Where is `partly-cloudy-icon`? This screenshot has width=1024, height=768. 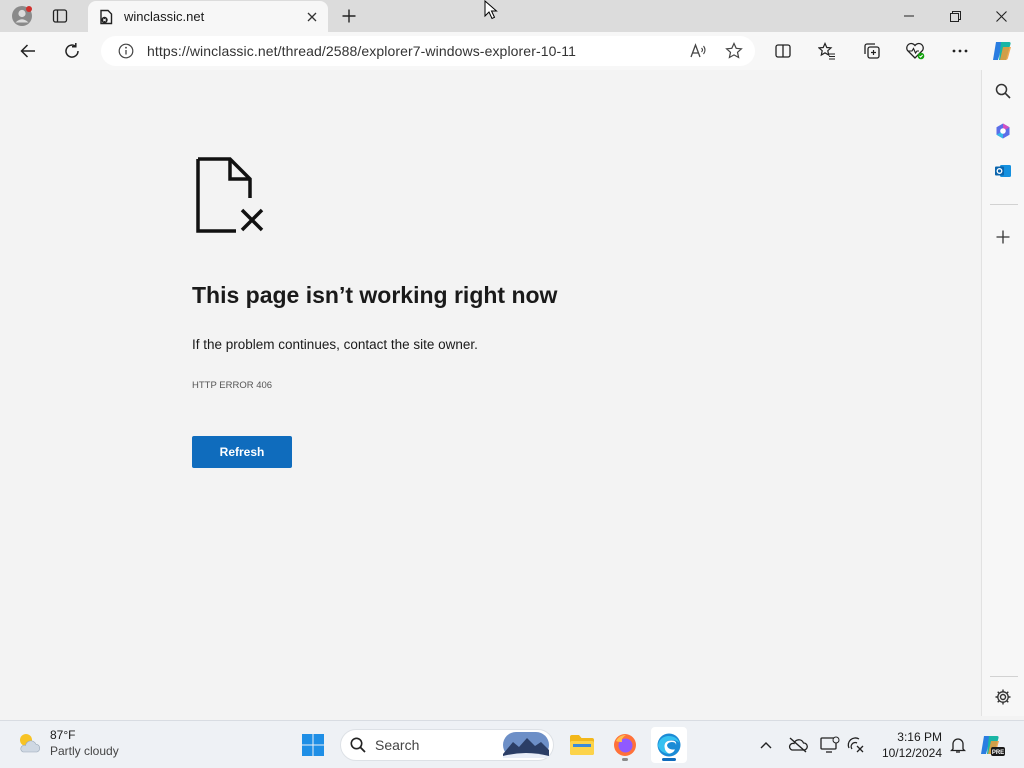
partly-cloudy-icon is located at coordinates (30, 743).